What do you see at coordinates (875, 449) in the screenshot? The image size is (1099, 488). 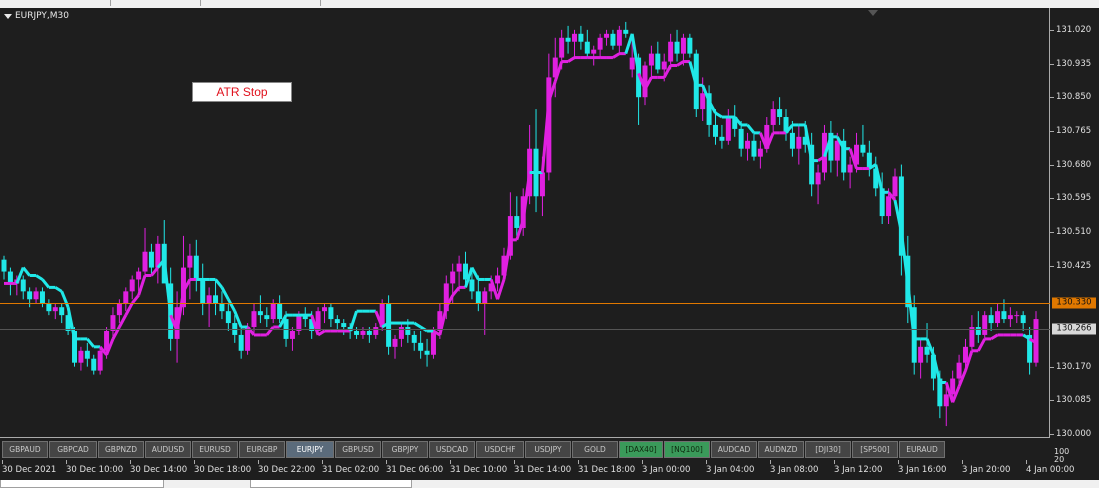 I see `symbol-button-sp500: [SP500]` at bounding box center [875, 449].